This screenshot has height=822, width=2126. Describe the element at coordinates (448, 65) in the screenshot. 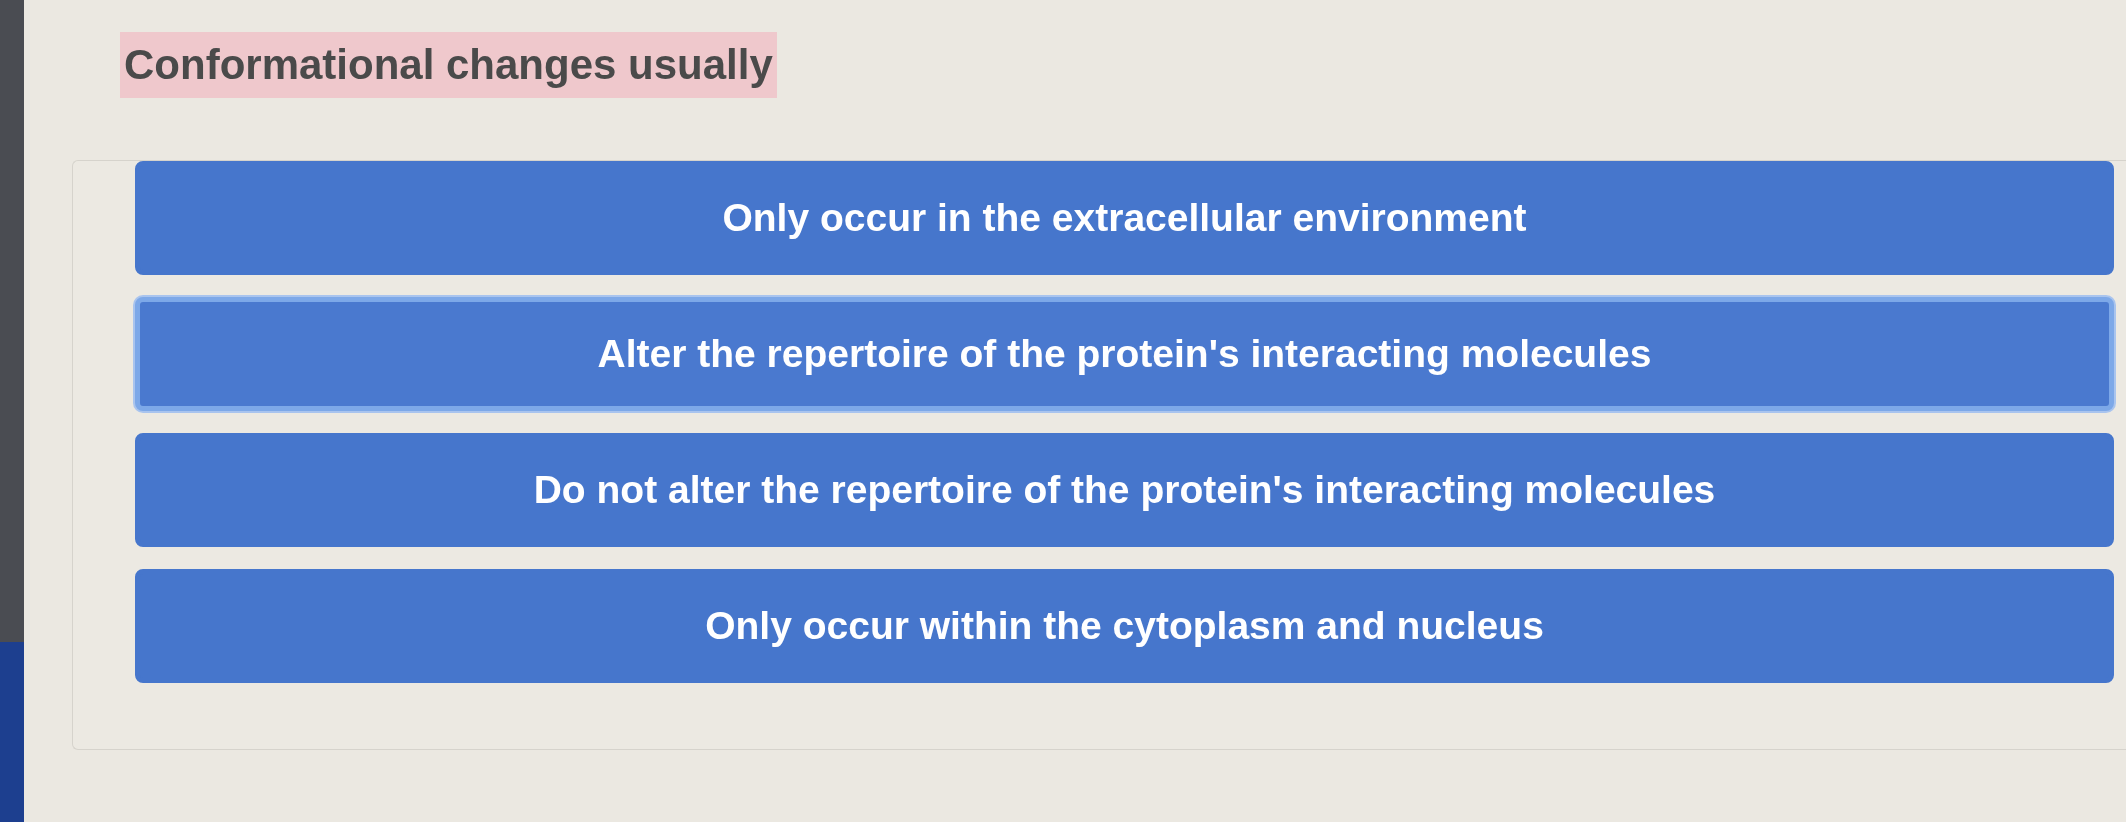

I see `question-text: Conformational changes usually` at that location.